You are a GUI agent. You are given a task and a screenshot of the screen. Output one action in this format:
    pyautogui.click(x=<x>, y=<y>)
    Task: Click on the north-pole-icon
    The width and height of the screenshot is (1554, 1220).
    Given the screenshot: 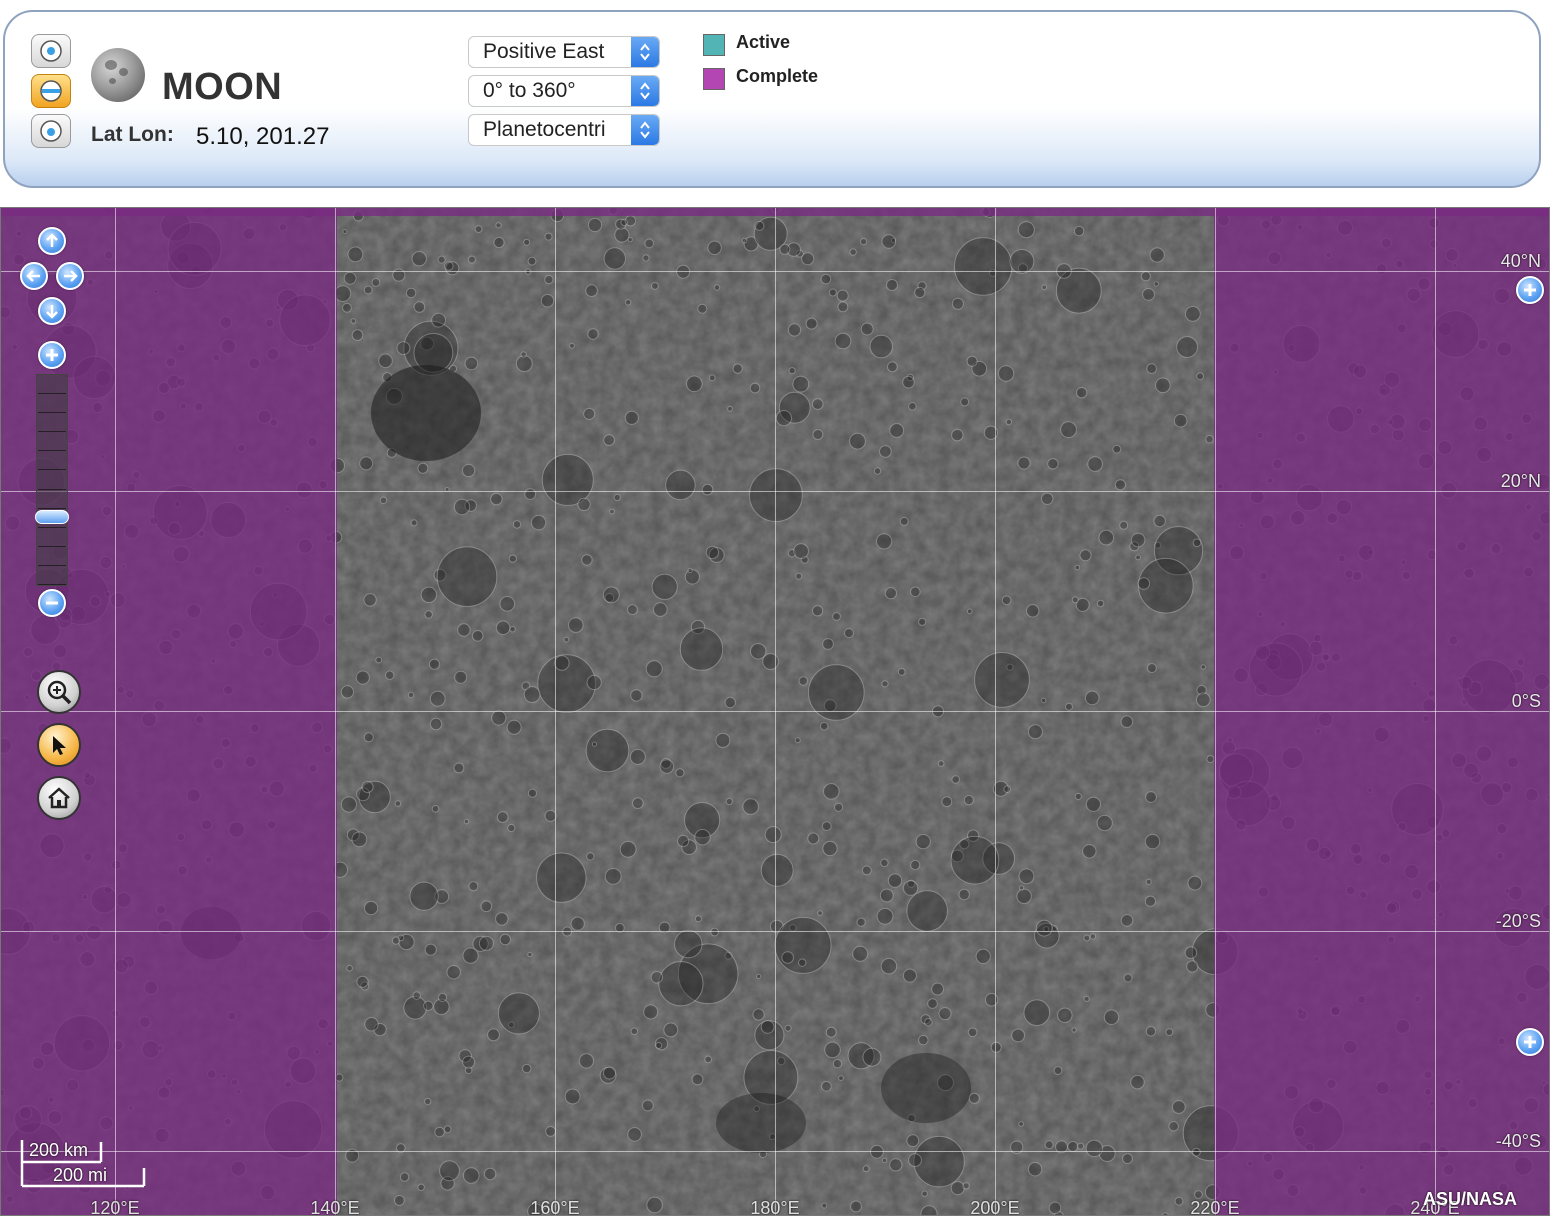 What is the action you would take?
    pyautogui.click(x=51, y=51)
    